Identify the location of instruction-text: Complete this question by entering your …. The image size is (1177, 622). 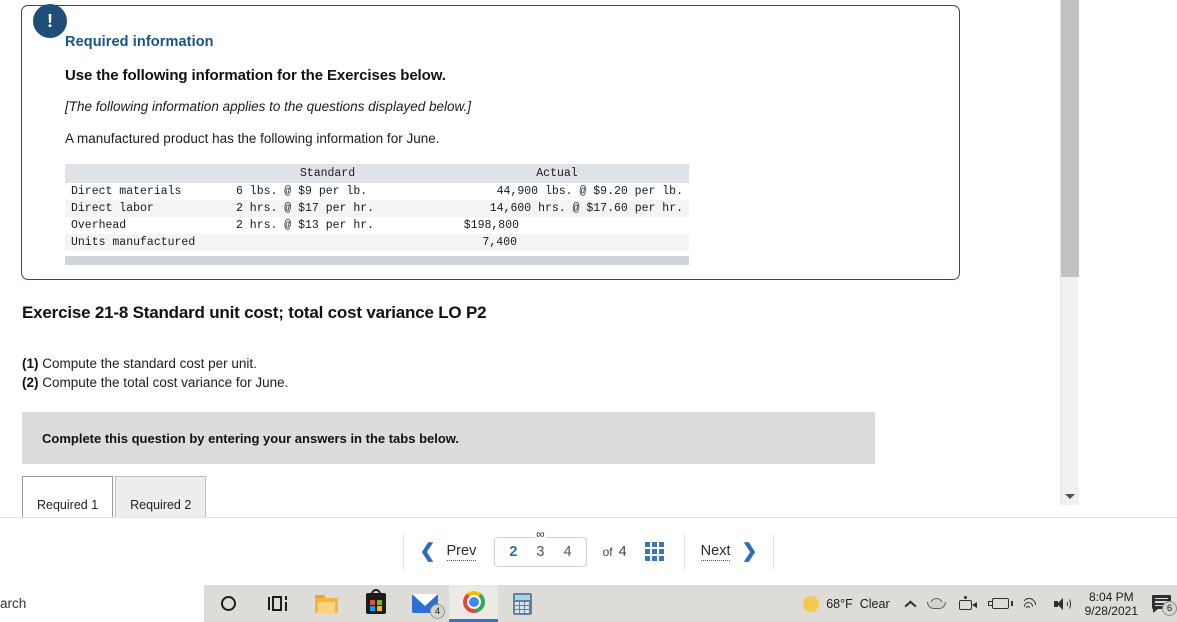
(251, 438).